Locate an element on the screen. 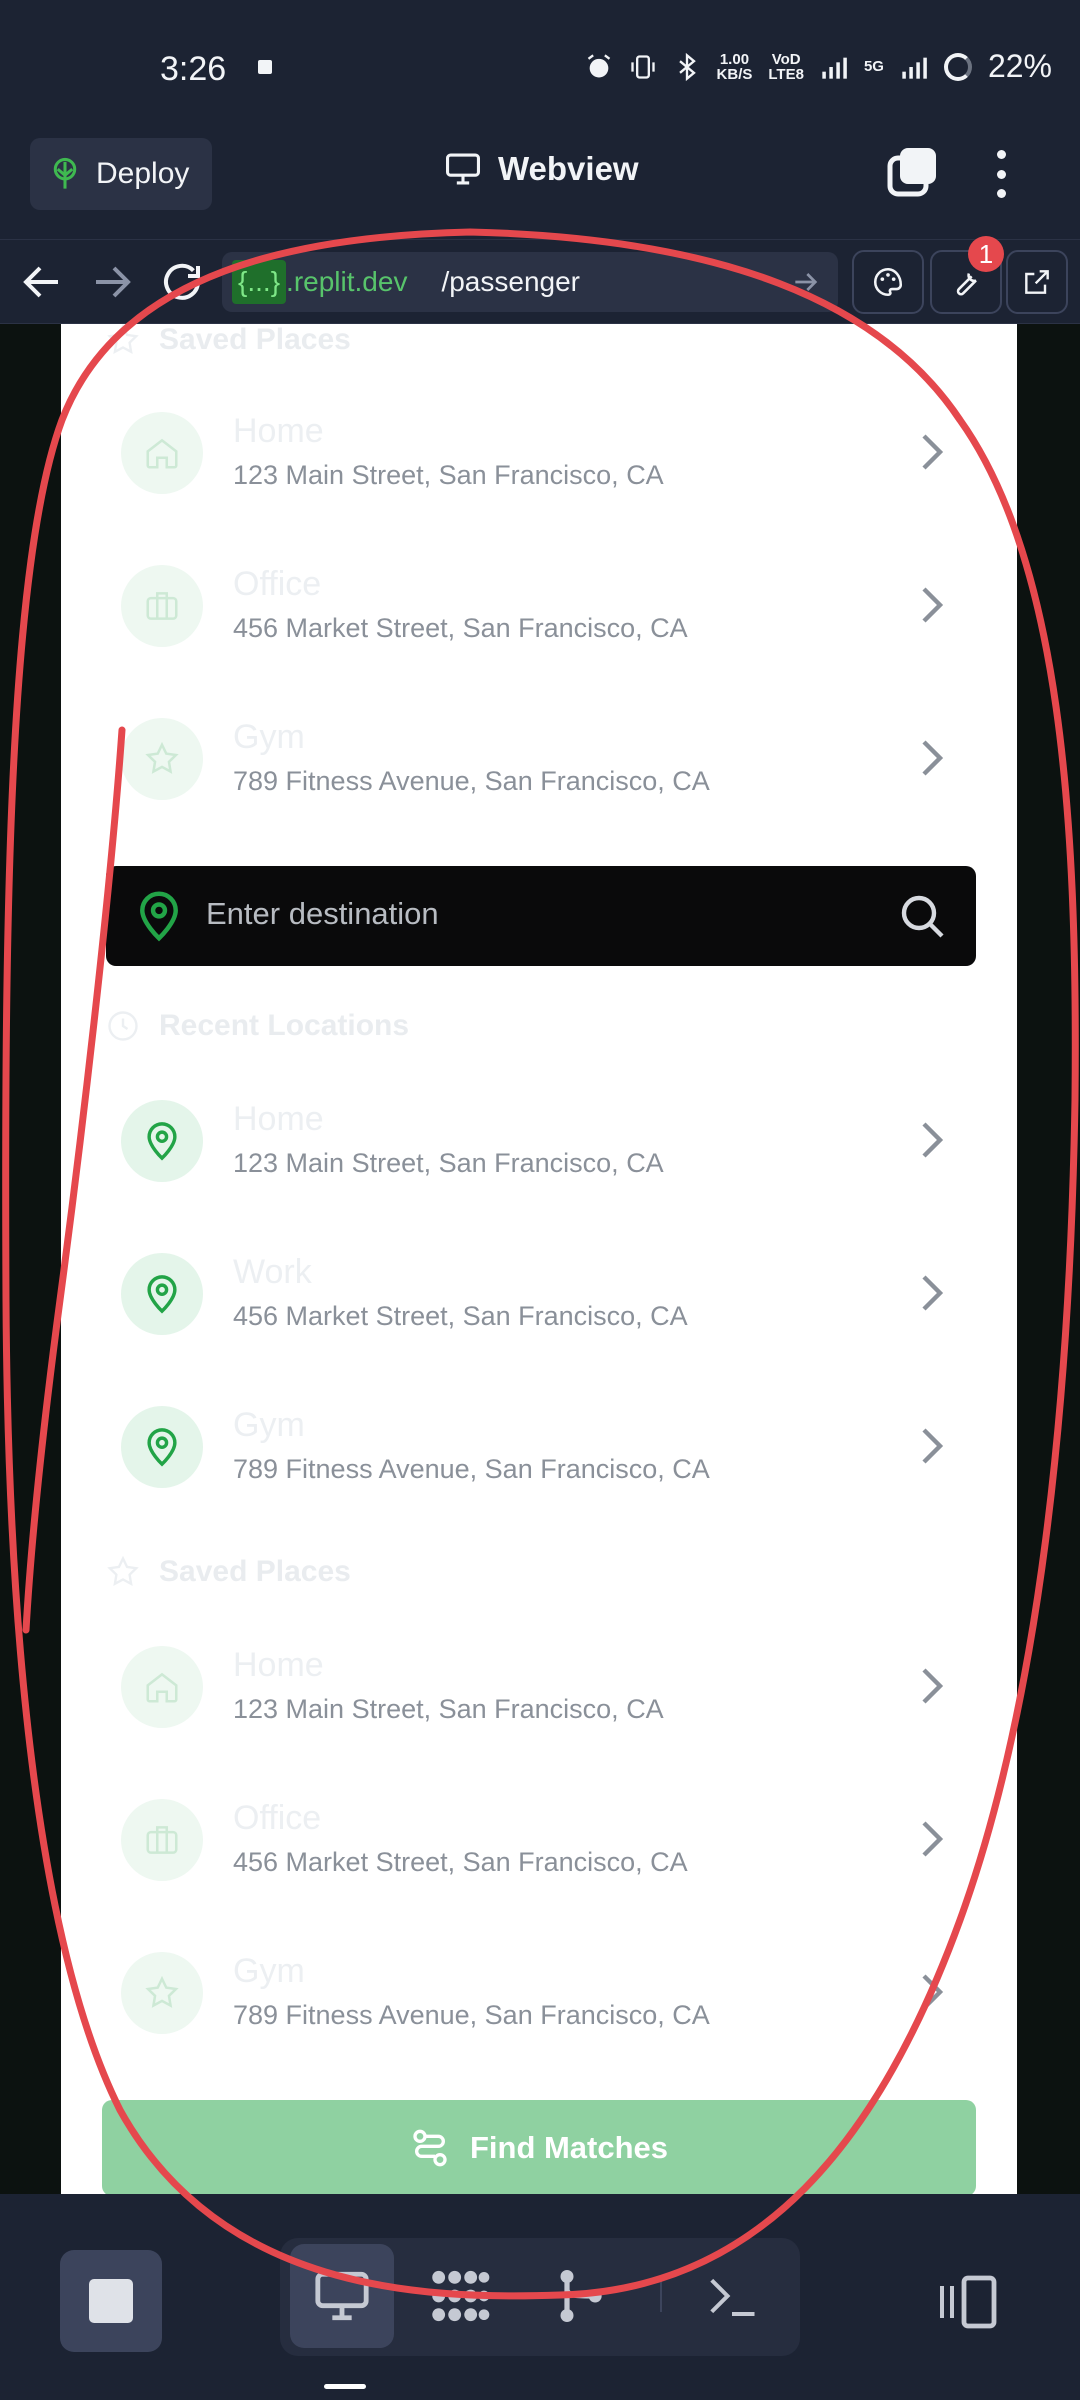 This screenshot has height=2400, width=1080. git-tool-button is located at coordinates (580, 2296).